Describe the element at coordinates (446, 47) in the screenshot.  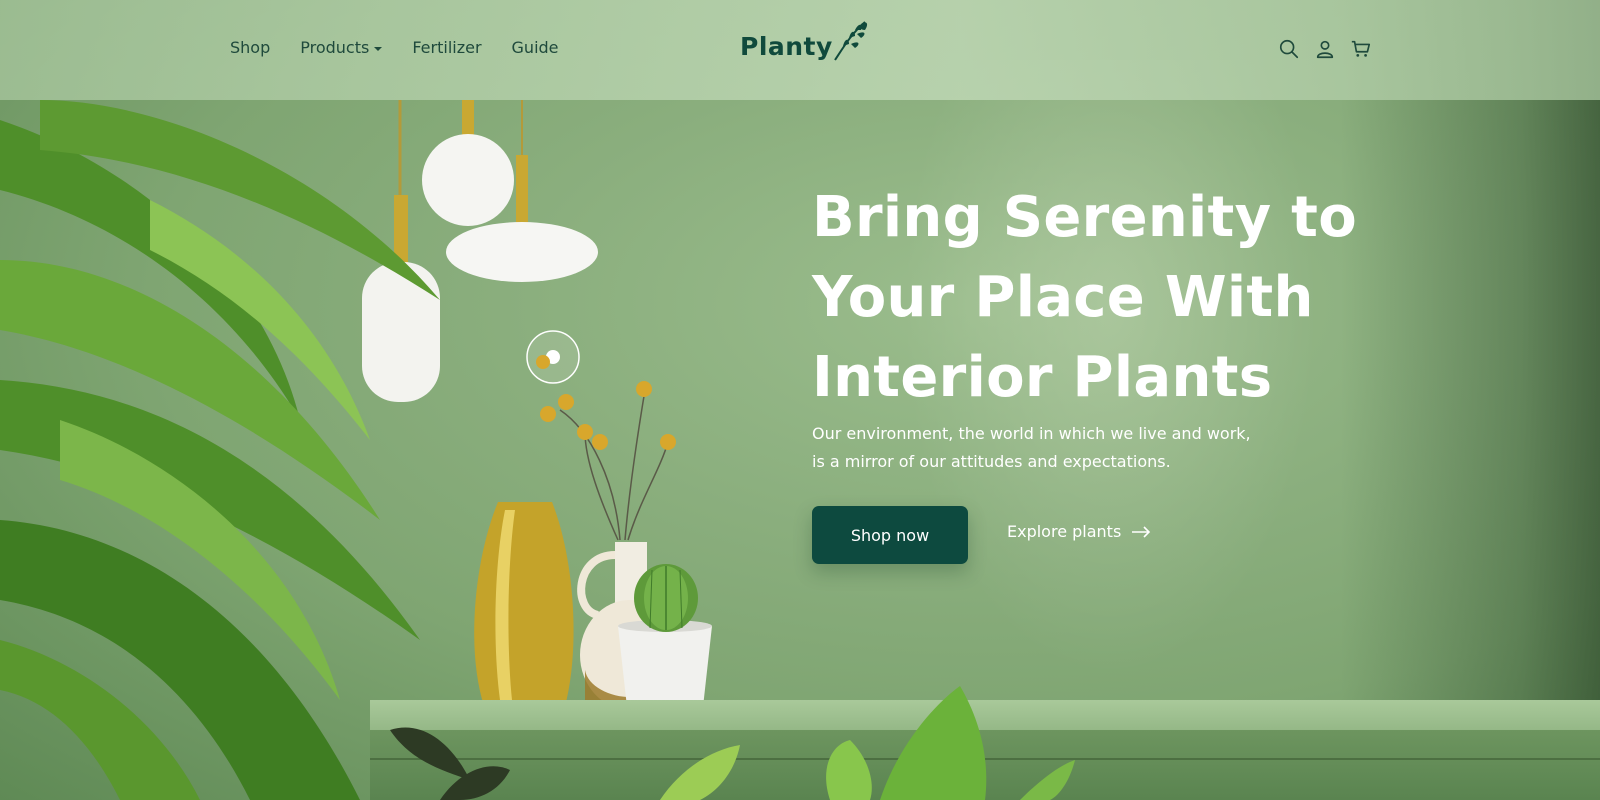
I see `nav-fertilizer: Fertilizer` at that location.